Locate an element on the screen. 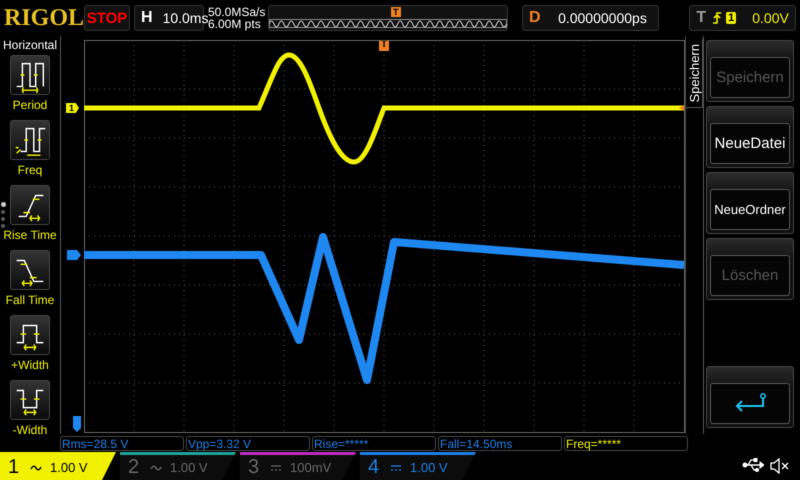 This screenshot has height=480, width=800. return-arrow-icon is located at coordinates (750, 403).